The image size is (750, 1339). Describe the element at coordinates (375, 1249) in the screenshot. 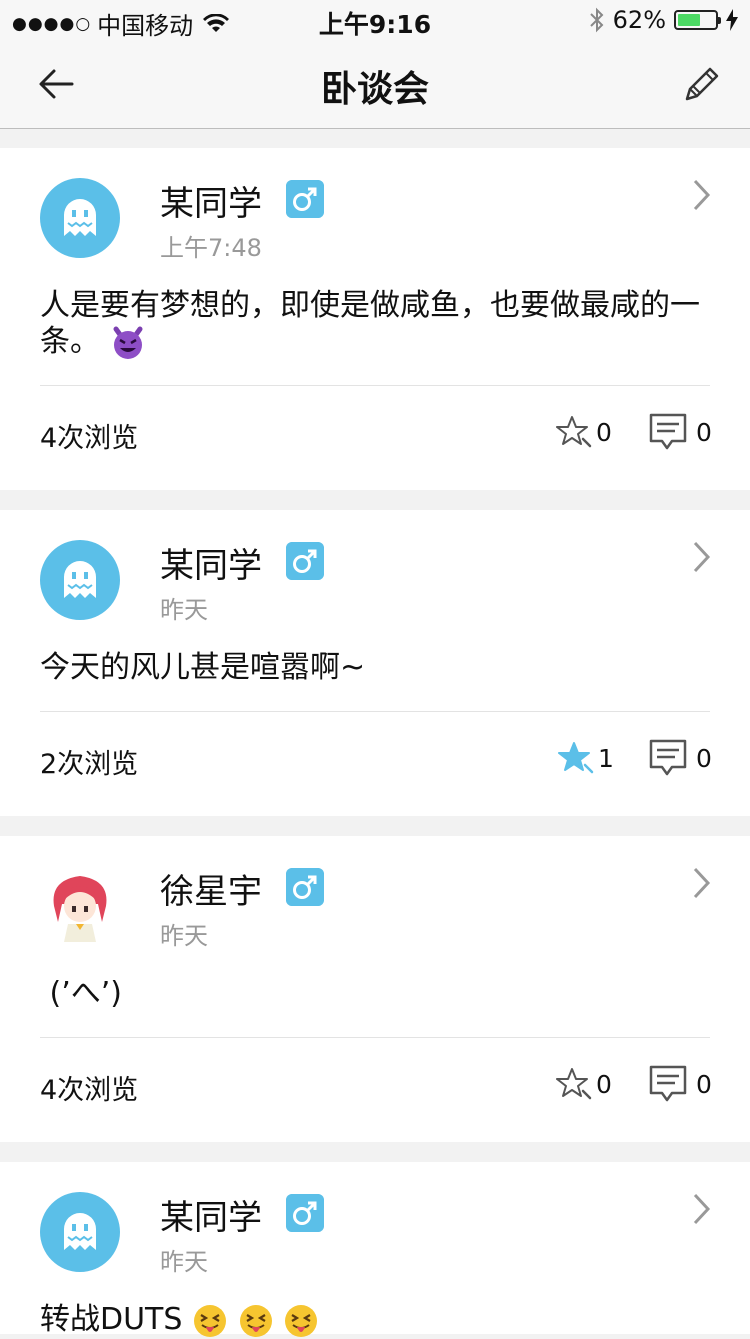

I see `post-card: 某同学 昨天 转战DUTS` at that location.